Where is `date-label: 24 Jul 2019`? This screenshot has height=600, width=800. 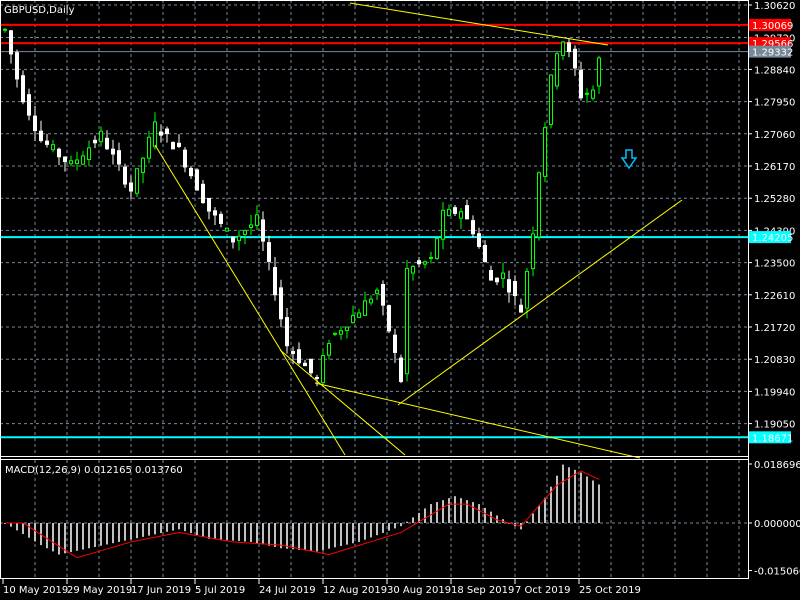
date-label: 24 Jul 2019 is located at coordinates (287, 590).